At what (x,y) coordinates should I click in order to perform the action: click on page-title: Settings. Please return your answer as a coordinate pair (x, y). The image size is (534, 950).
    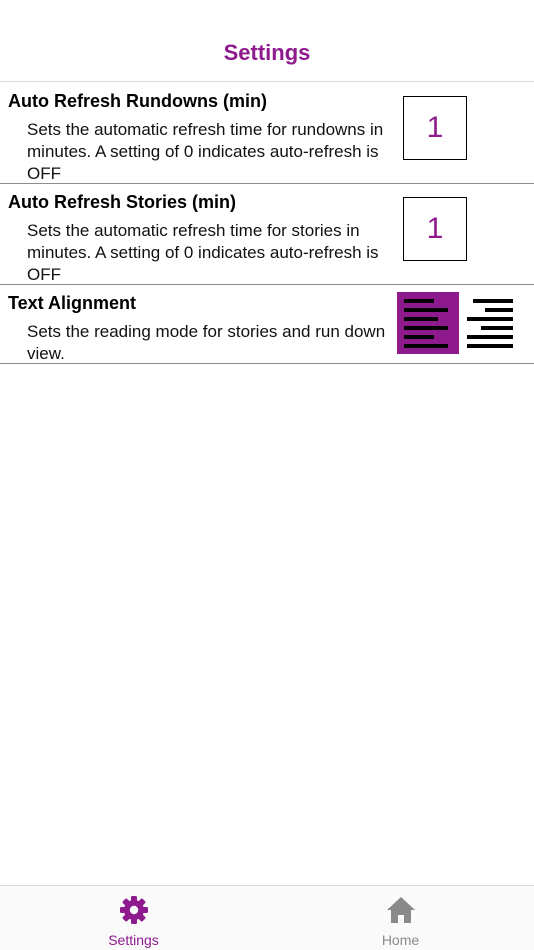
    Looking at the image, I should click on (267, 52).